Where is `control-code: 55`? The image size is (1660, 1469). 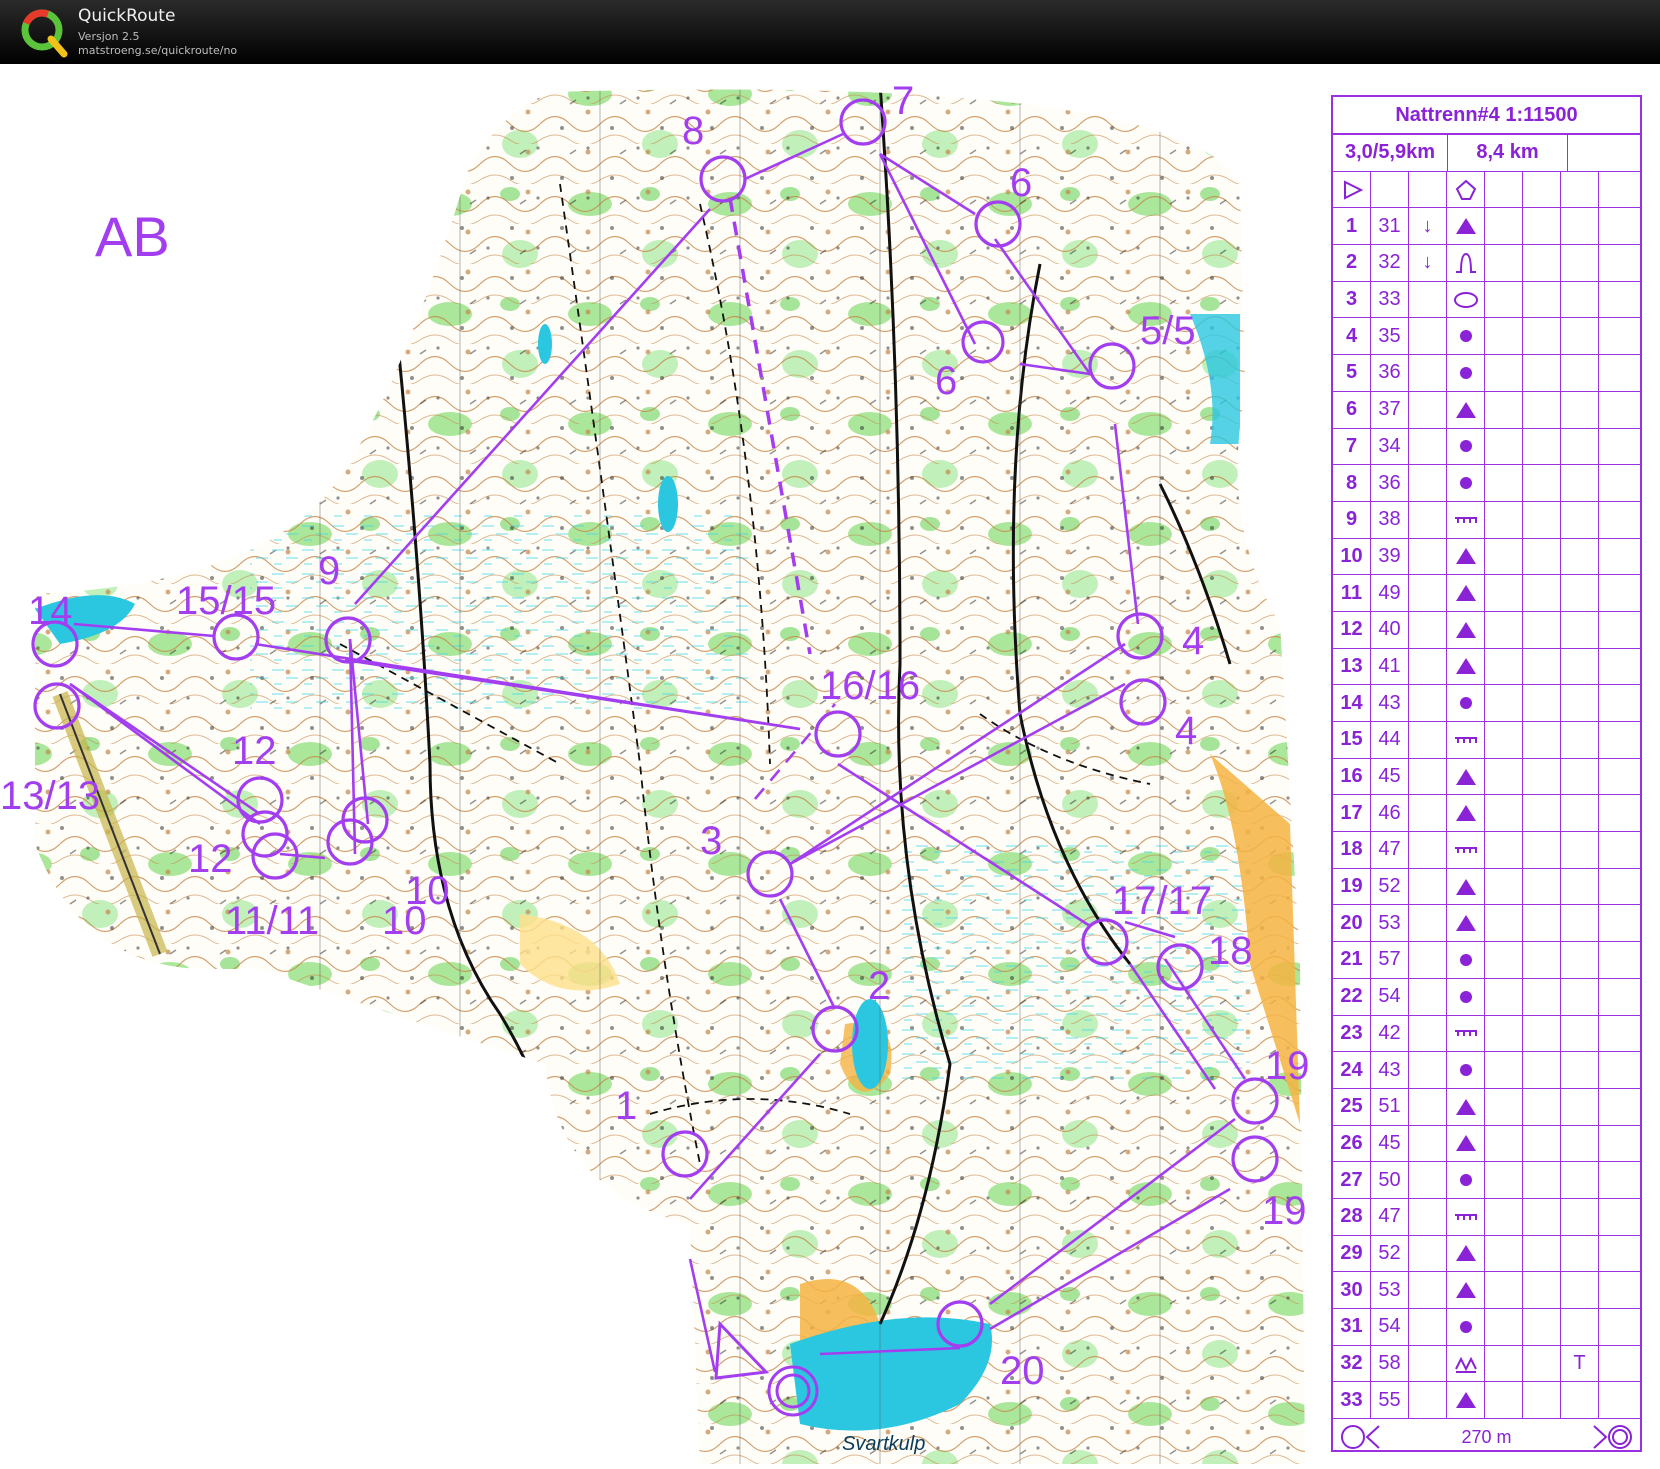
control-code: 55 is located at coordinates (1390, 1400).